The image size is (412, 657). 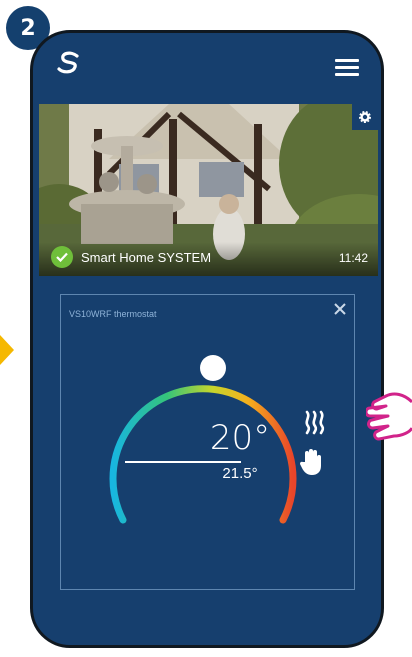 What do you see at coordinates (213, 368) in the screenshot?
I see `gauge-knob` at bounding box center [213, 368].